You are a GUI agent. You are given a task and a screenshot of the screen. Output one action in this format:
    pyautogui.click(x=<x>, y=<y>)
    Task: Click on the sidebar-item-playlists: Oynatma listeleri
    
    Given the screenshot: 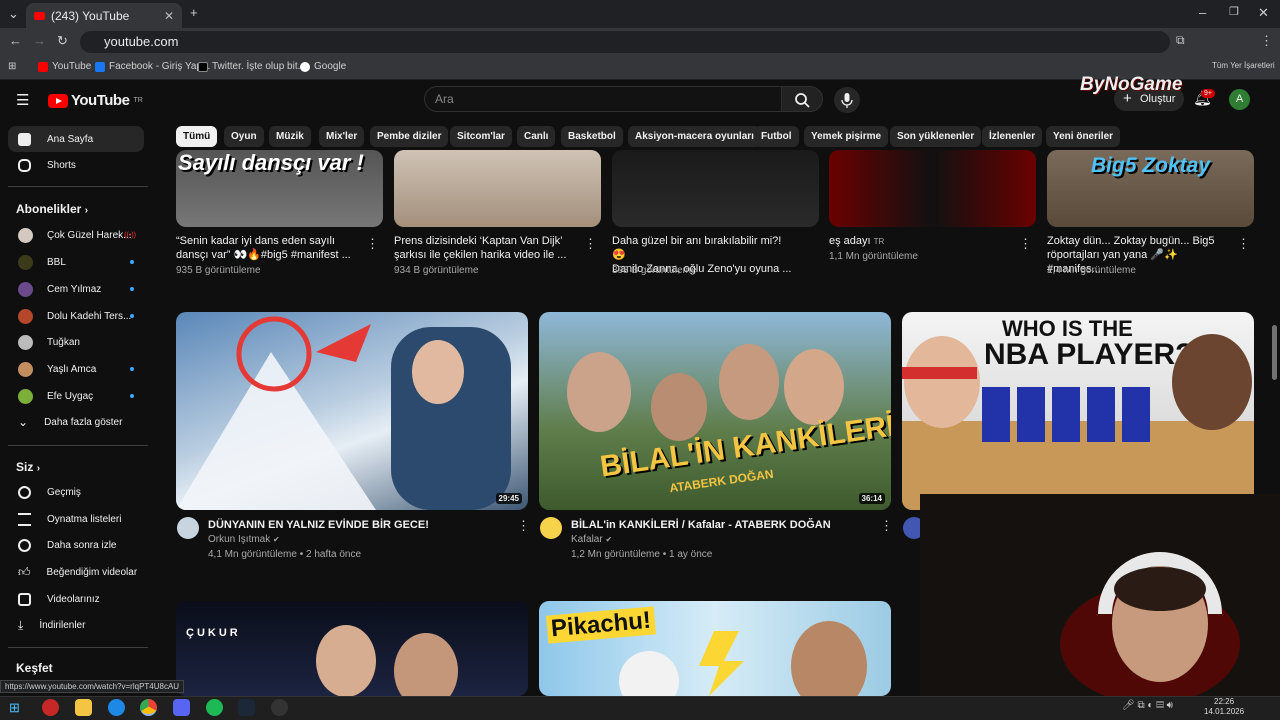 What is the action you would take?
    pyautogui.click(x=76, y=519)
    